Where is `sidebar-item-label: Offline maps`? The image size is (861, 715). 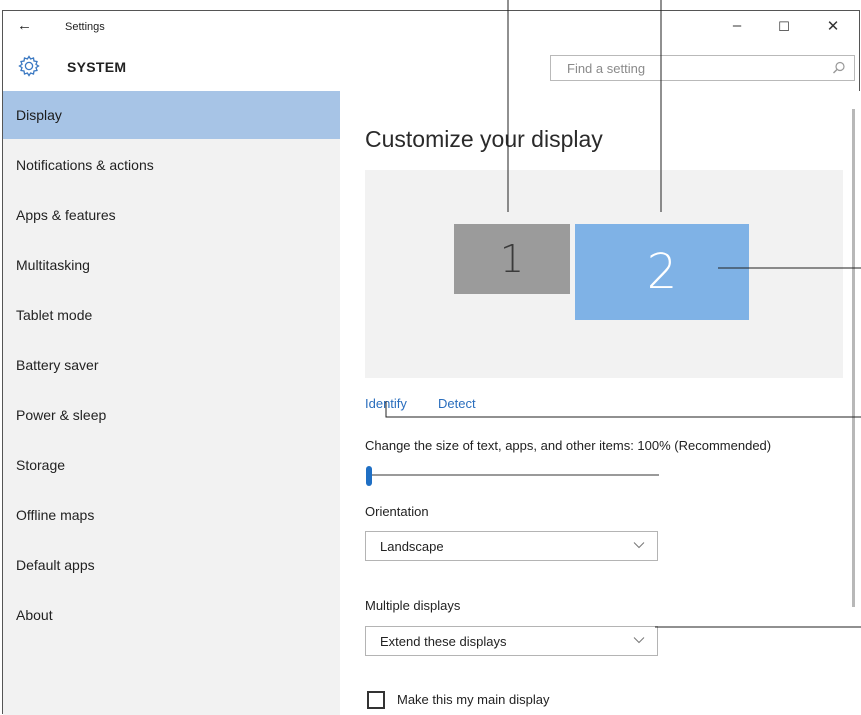 sidebar-item-label: Offline maps is located at coordinates (55, 515).